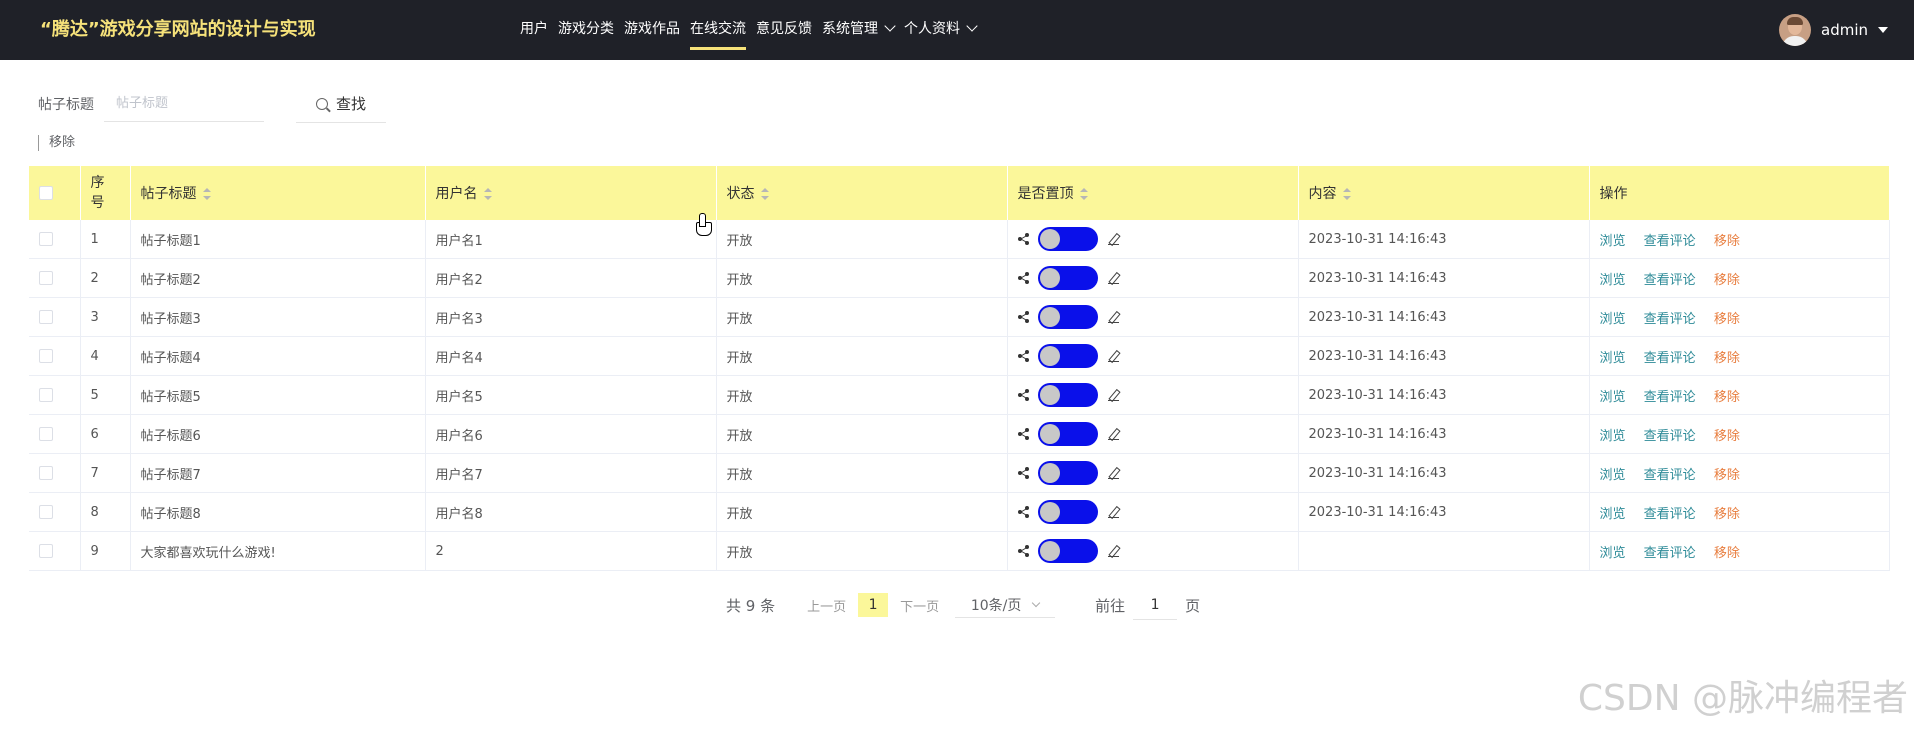 The height and width of the screenshot is (729, 1914). Describe the element at coordinates (341, 104) in the screenshot. I see `search-button: 查找` at that location.